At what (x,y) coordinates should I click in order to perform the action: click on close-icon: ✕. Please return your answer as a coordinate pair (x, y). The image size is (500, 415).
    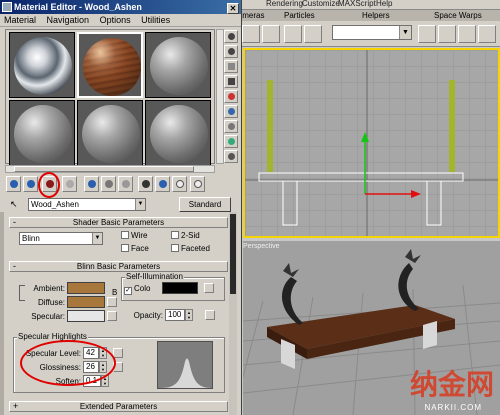
    Looking at the image, I should click on (233, 8).